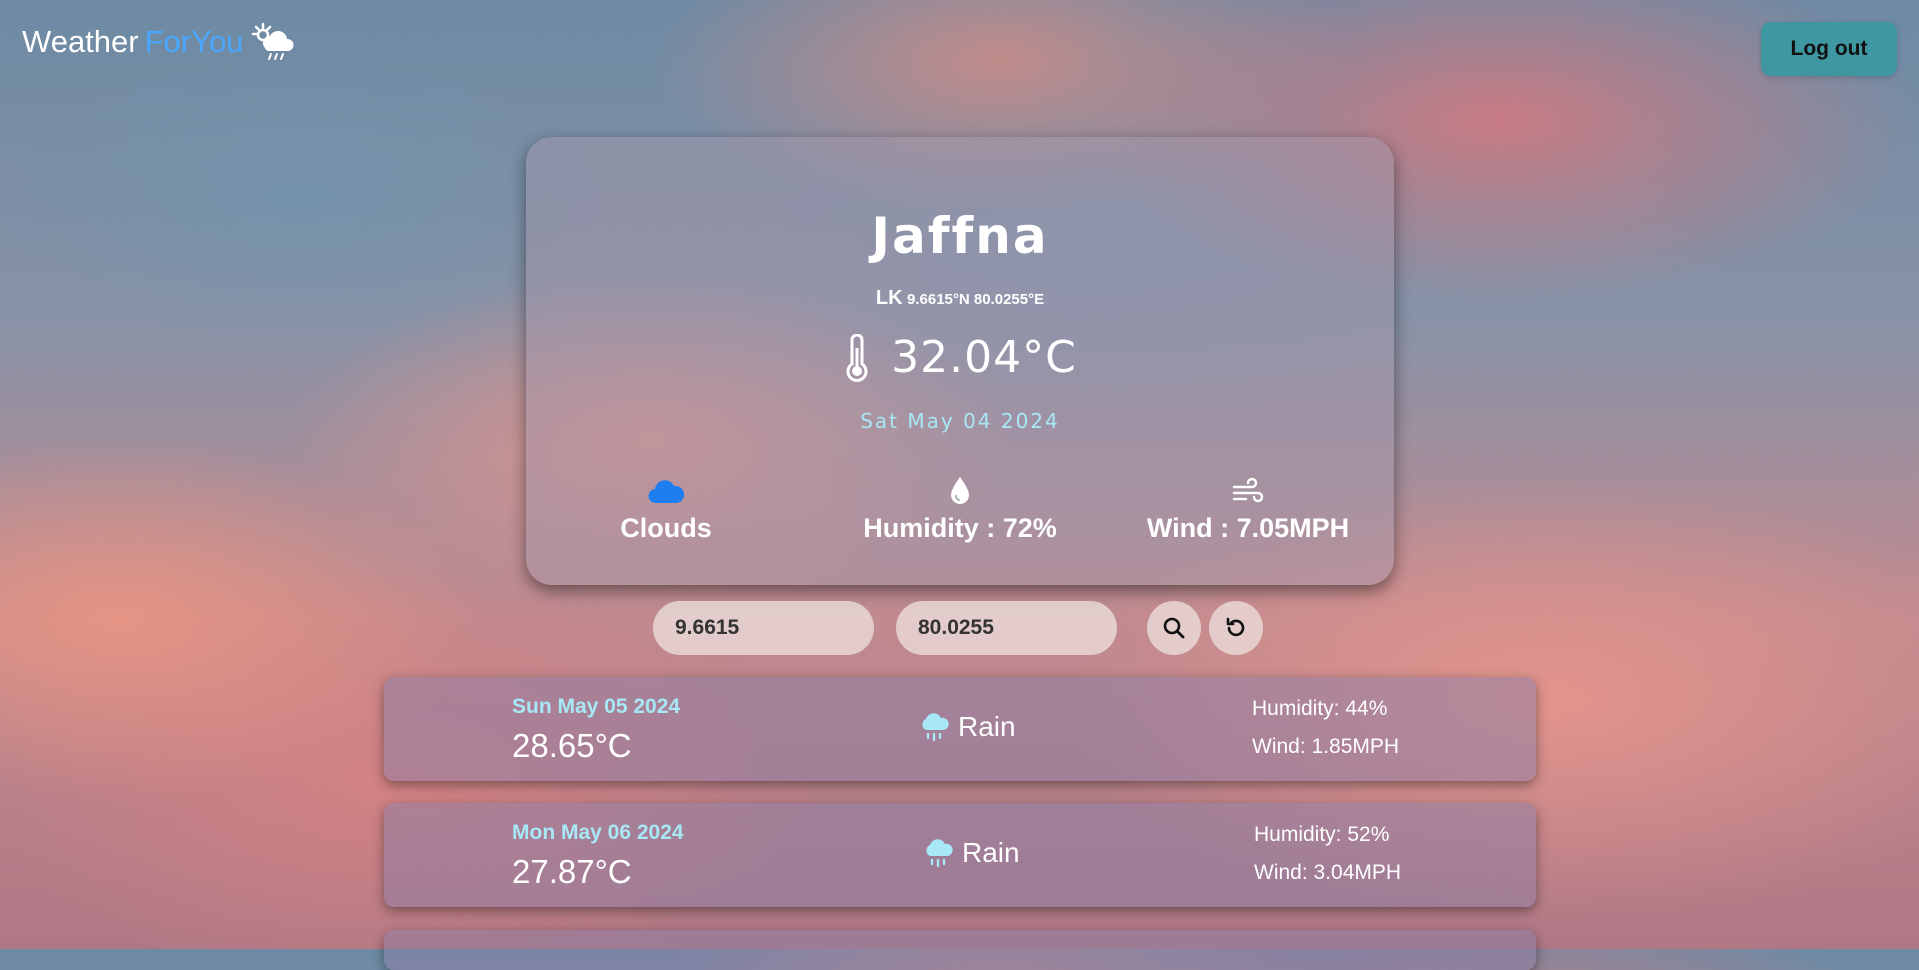 The image size is (1919, 970). Describe the element at coordinates (960, 490) in the screenshot. I see `droplet-icon` at that location.